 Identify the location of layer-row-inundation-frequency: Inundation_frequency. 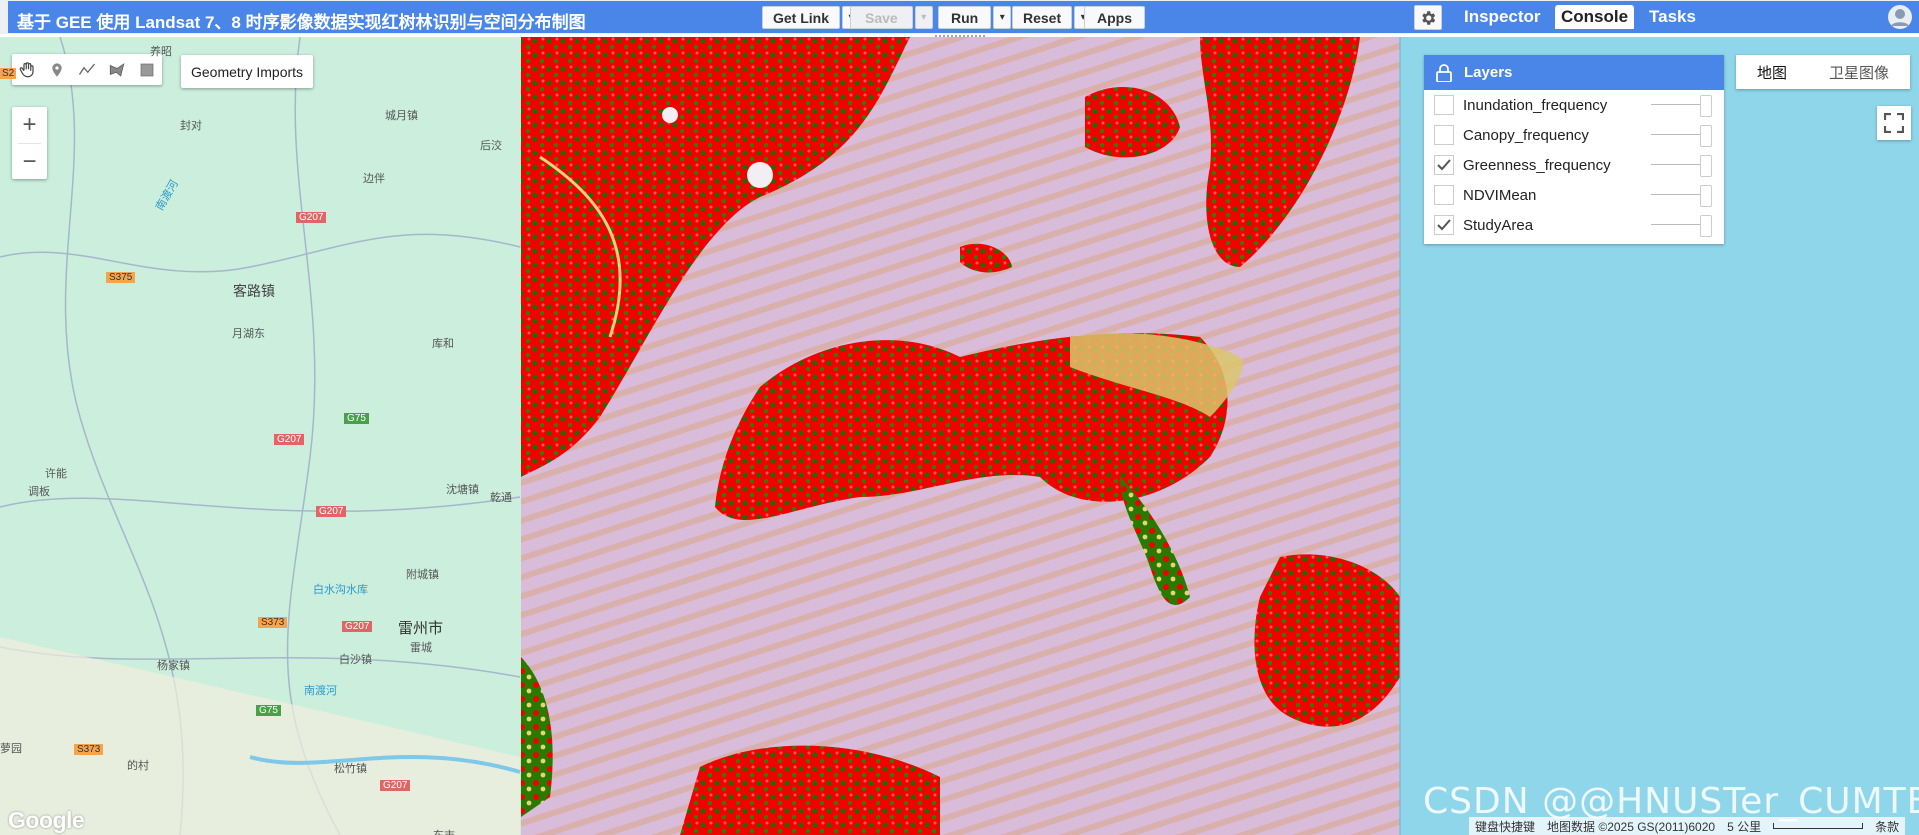
(1574, 105).